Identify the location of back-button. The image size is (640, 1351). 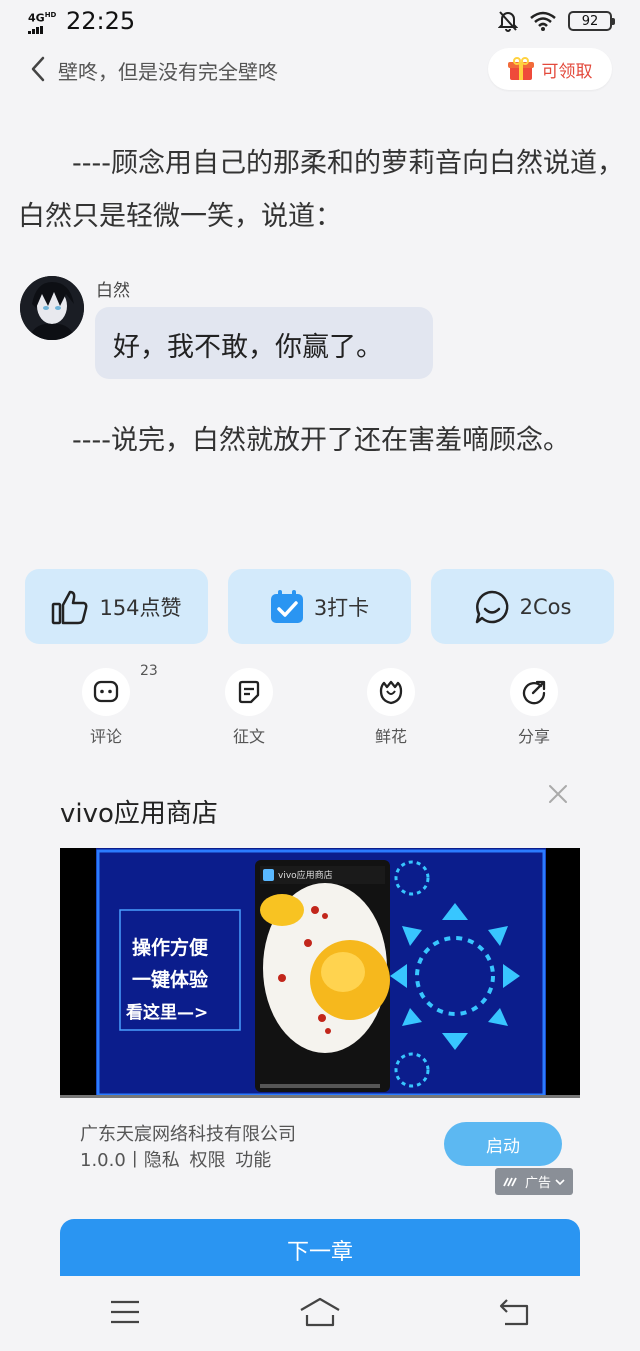
(42, 69).